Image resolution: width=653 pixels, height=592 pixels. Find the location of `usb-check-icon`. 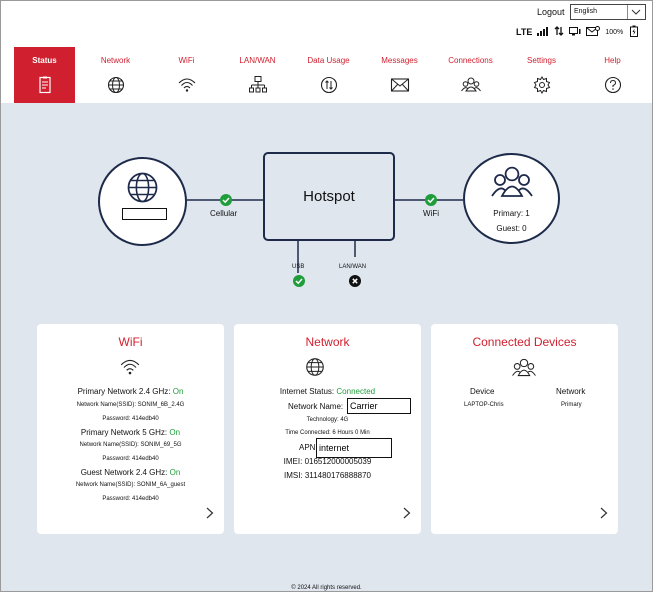

usb-check-icon is located at coordinates (299, 283).